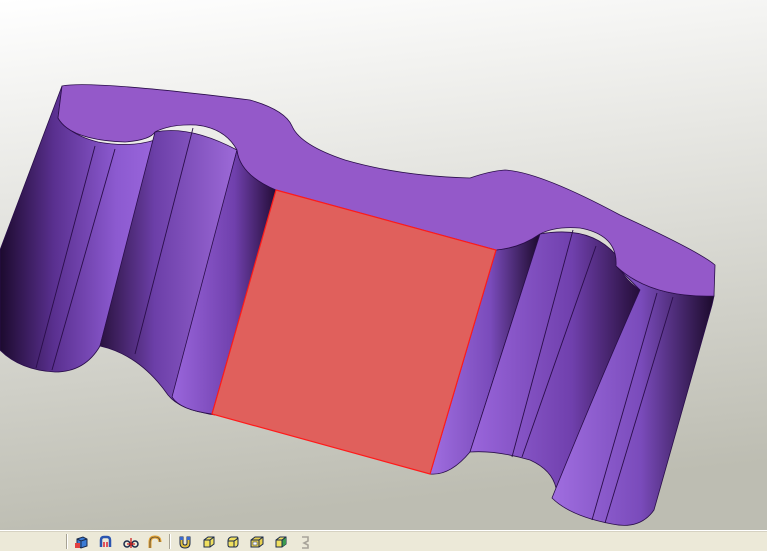  Describe the element at coordinates (106, 541) in the screenshot. I see `sweep-icon` at that location.